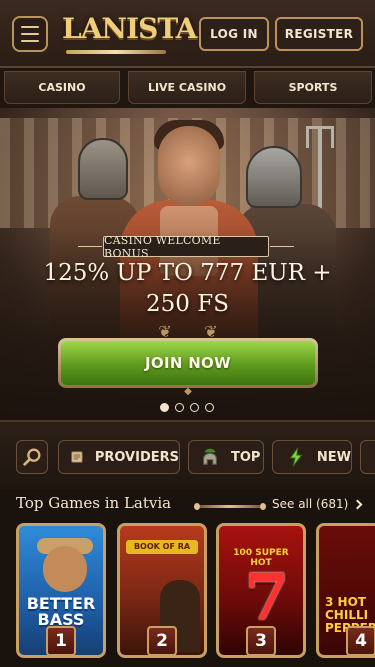 The width and height of the screenshot is (375, 667). What do you see at coordinates (360, 641) in the screenshot?
I see `rank-badge: 4` at bounding box center [360, 641].